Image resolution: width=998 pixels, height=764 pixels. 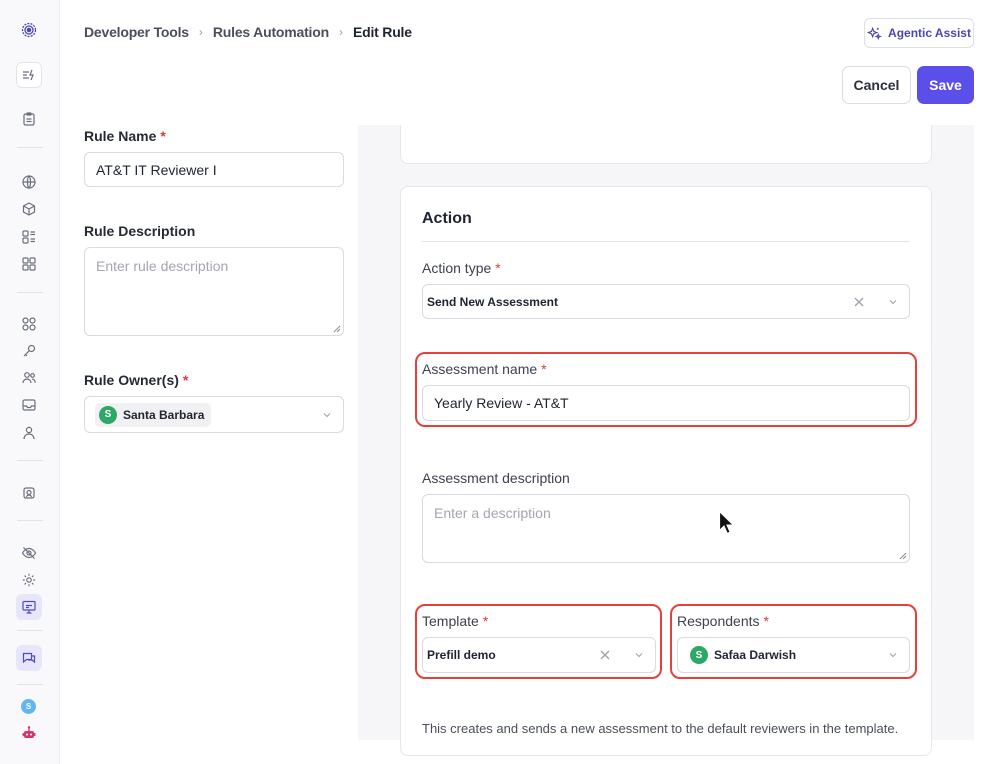 What do you see at coordinates (666, 403) in the screenshot?
I see `assessment-name-input: Yearly Review - AT&T` at bounding box center [666, 403].